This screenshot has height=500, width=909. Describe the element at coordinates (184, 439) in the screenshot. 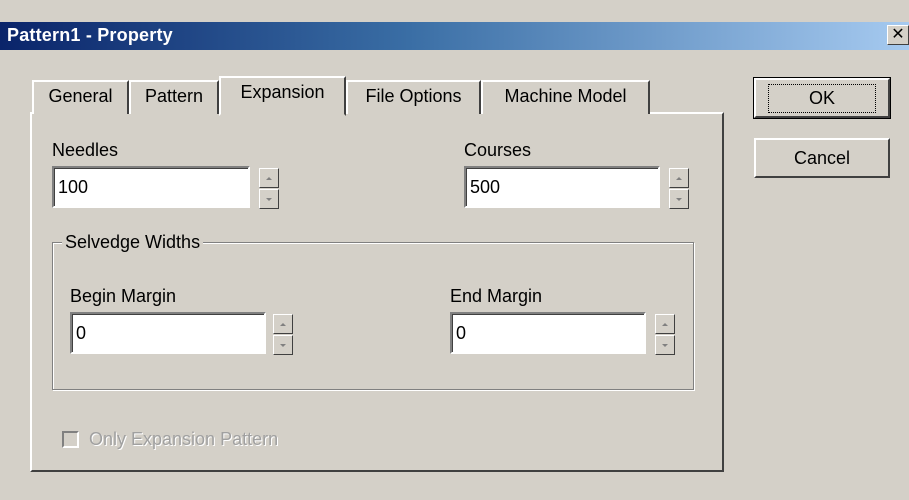

I see `only-expansion-pattern-label: Only Expansion Pattern` at that location.